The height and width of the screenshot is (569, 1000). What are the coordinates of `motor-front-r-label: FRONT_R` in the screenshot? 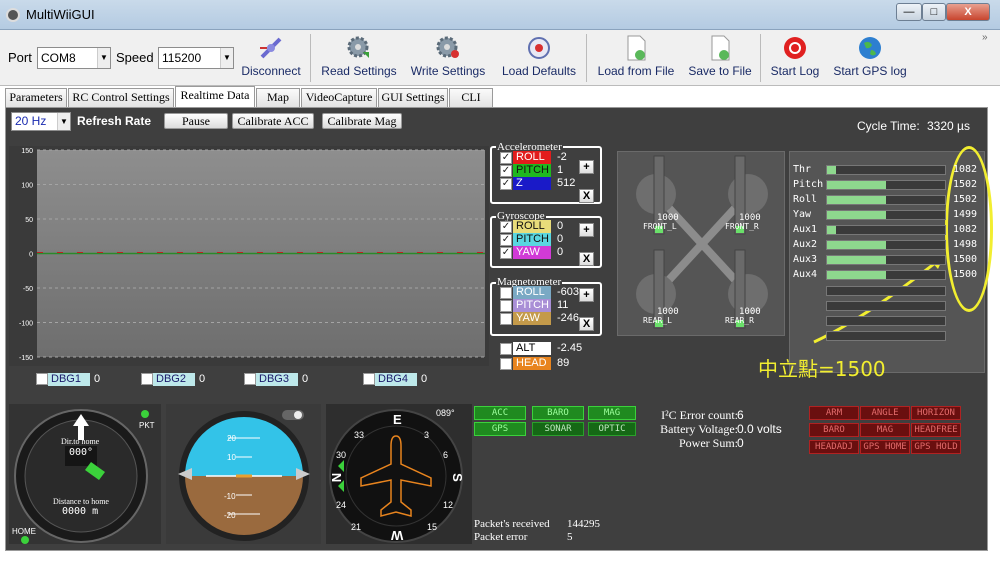 It's located at (742, 226).